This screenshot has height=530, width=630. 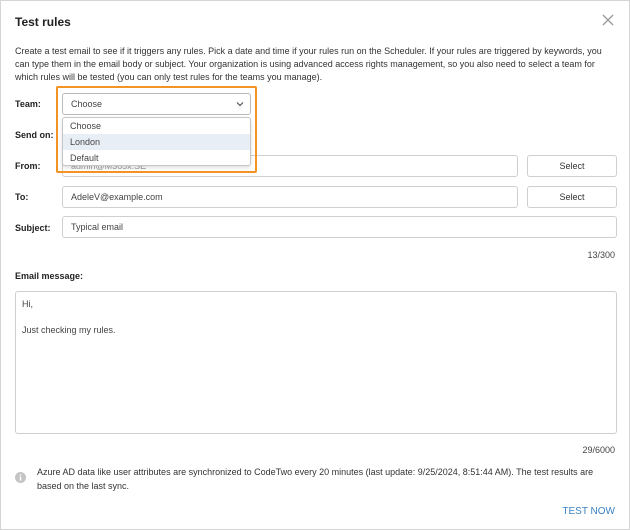 I want to click on subject-input: Typical email, so click(x=339, y=227).